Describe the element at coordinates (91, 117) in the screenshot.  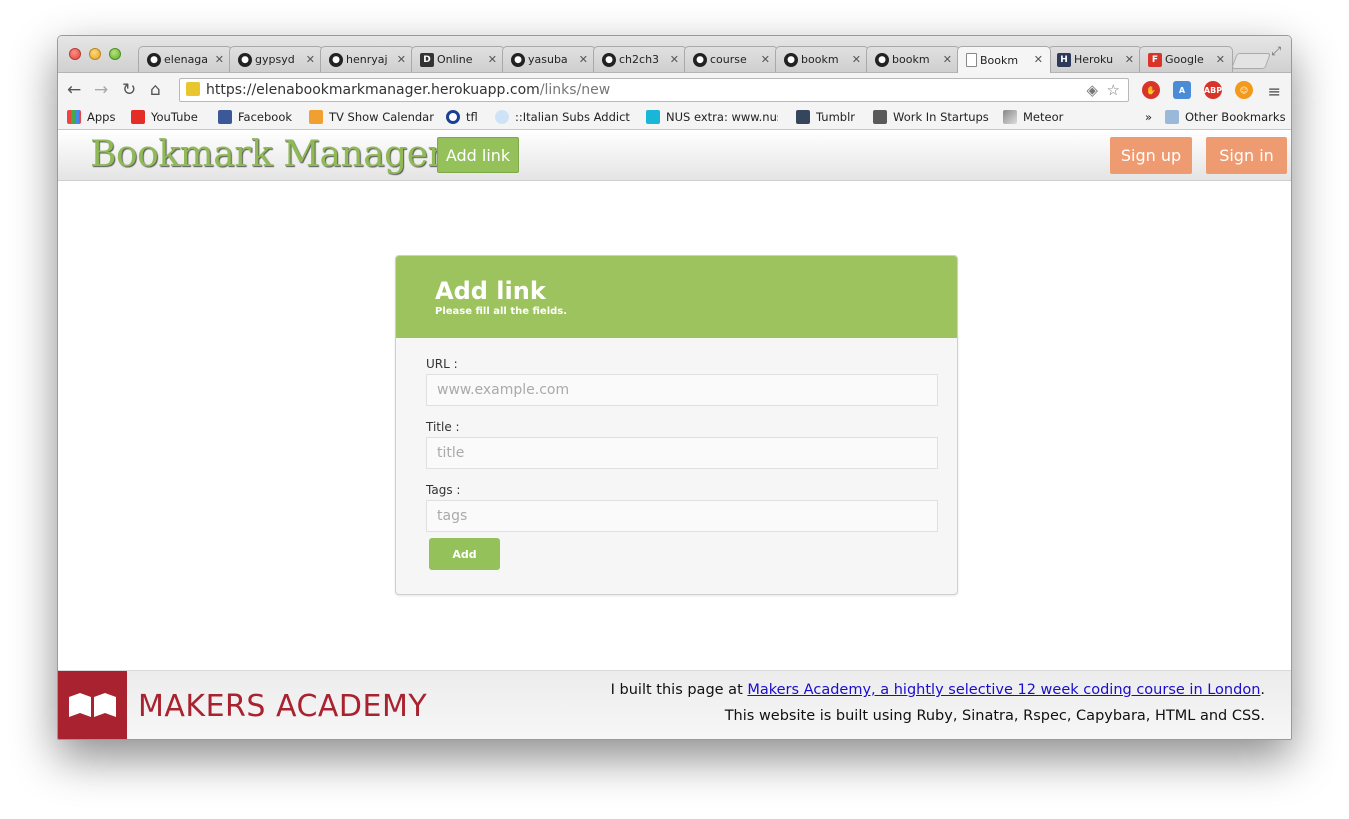
I see `bookmark-apps: Apps` at that location.